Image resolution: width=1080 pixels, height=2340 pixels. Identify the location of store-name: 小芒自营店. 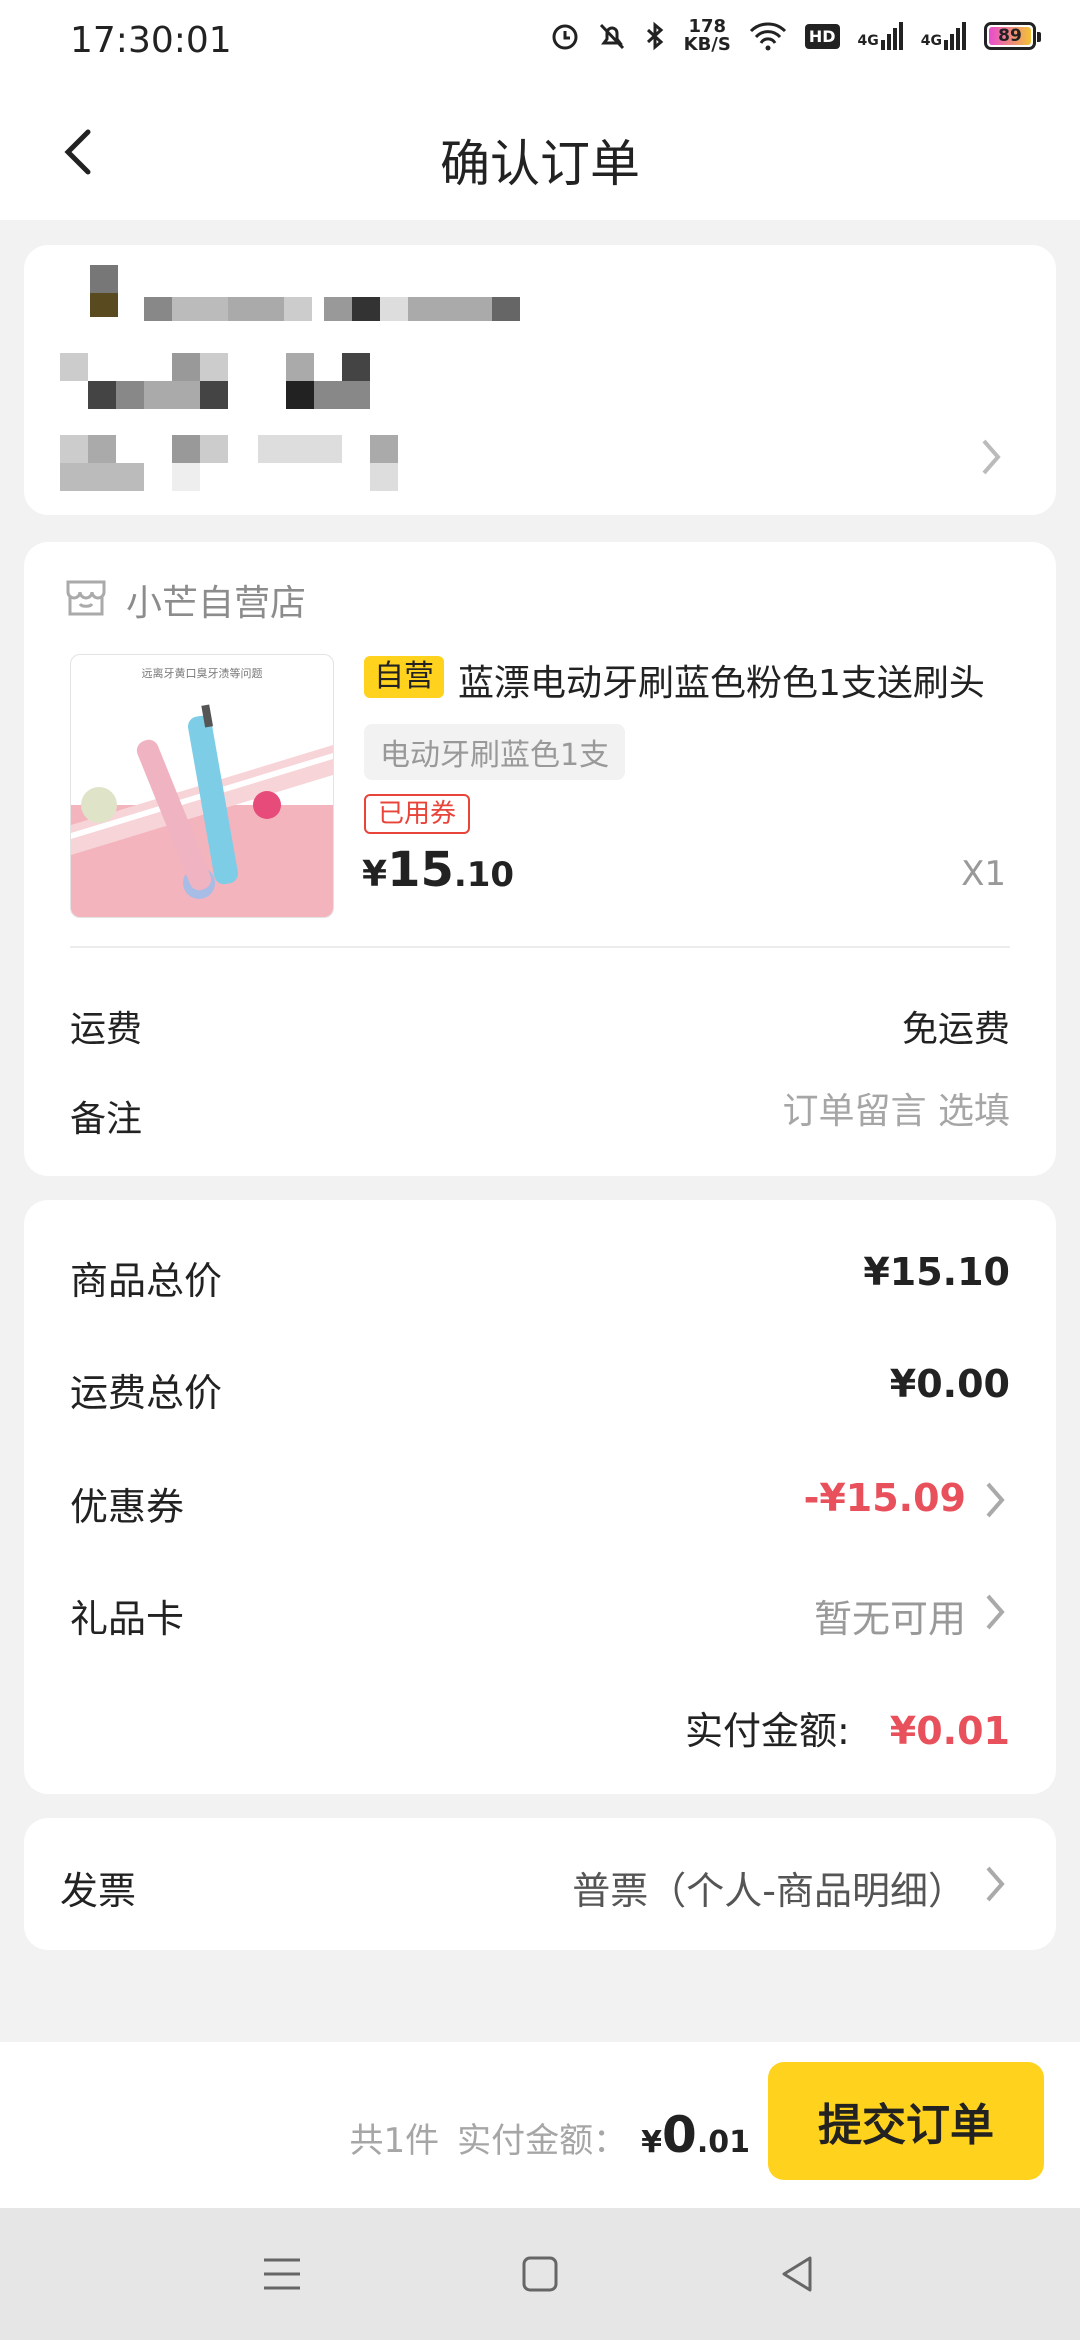
(216, 603).